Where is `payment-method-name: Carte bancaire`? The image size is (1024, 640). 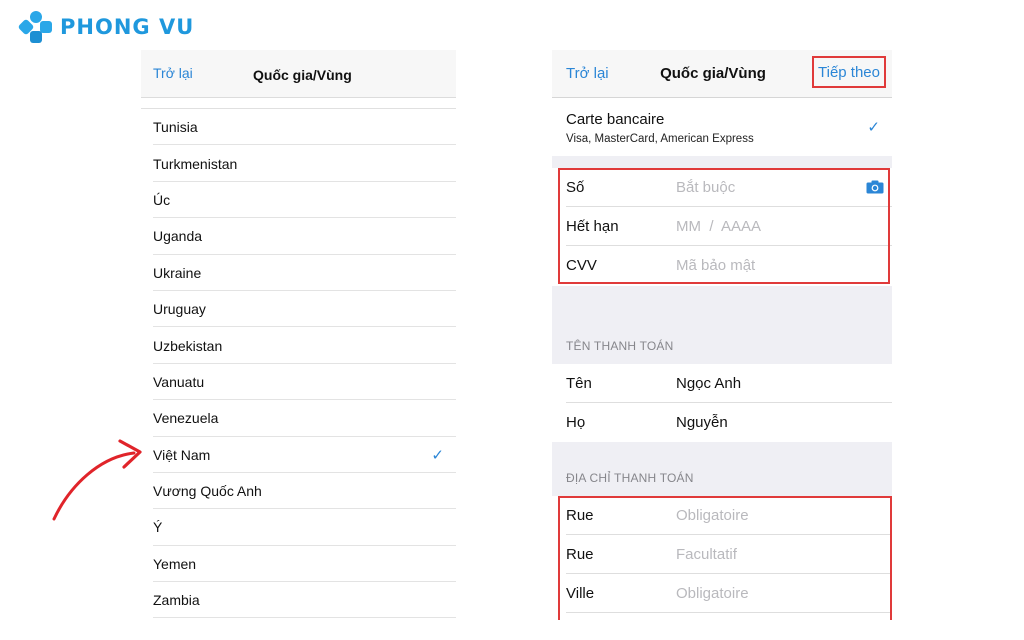
payment-method-name: Carte bancaire is located at coordinates (615, 119).